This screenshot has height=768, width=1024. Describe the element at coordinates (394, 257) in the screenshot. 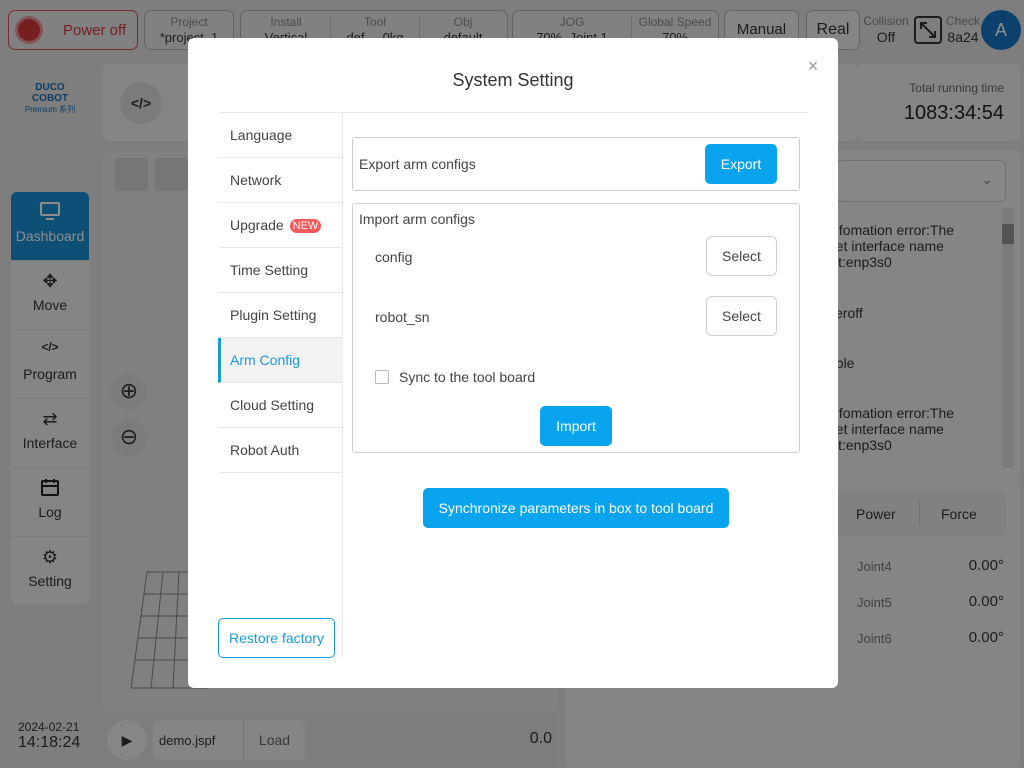

I see `config-label: config` at that location.